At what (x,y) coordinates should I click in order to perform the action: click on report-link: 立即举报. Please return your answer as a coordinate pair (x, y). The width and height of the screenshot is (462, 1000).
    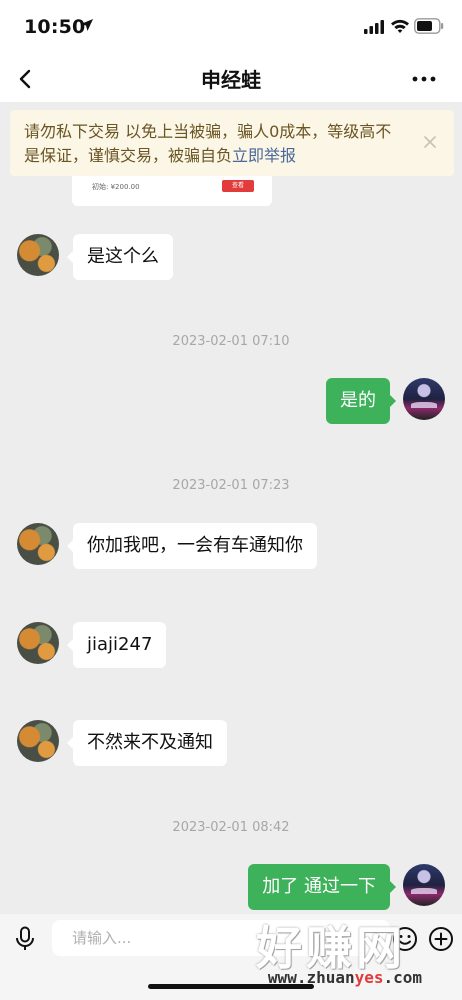
    Looking at the image, I should click on (264, 155).